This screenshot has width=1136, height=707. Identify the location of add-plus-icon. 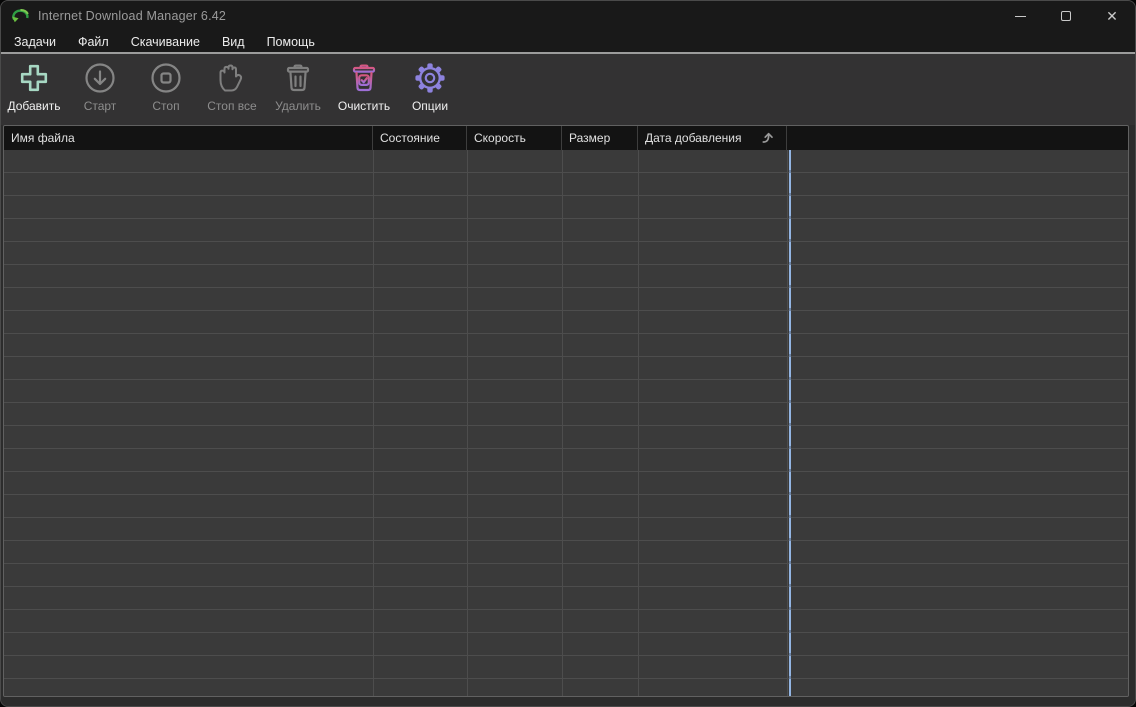
(34, 78).